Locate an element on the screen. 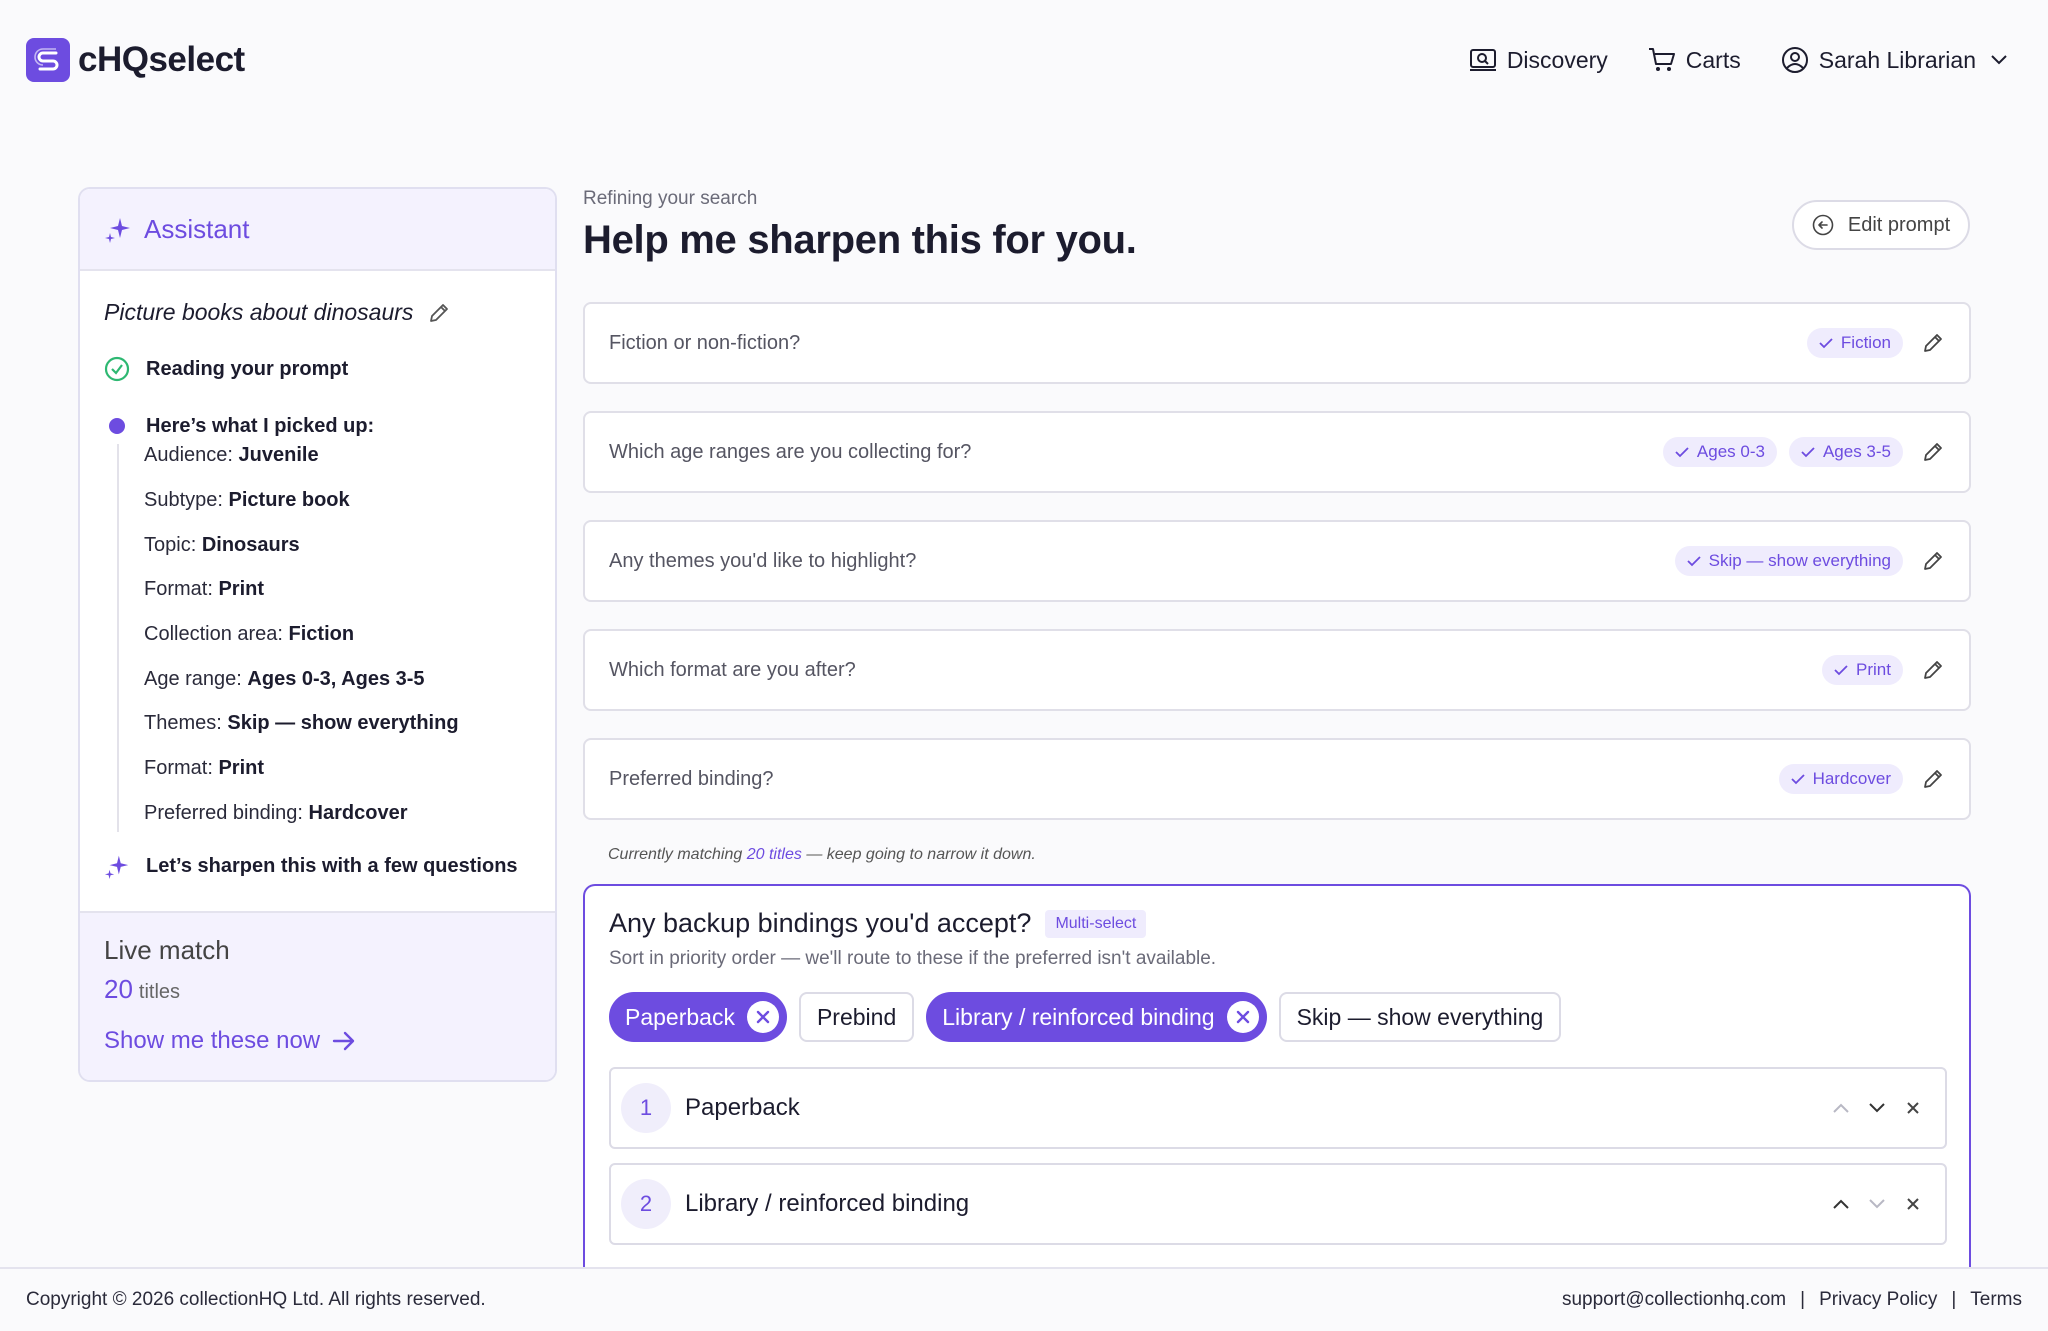 This screenshot has width=2048, height=1331. nav-discovery: Discovery is located at coordinates (1538, 60).